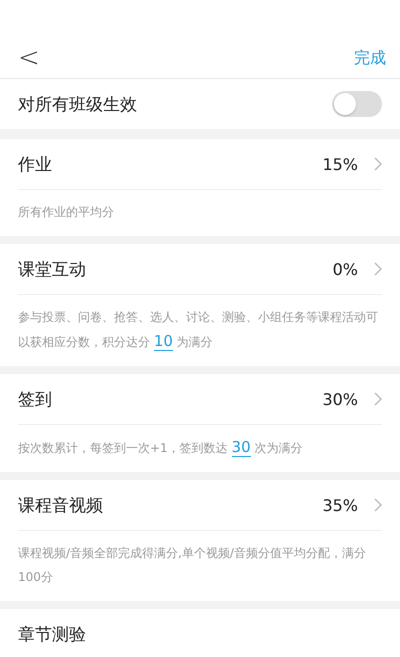 Image resolution: width=400 pixels, height=657 pixels. What do you see at coordinates (357, 104) in the screenshot?
I see `toggle-switch` at bounding box center [357, 104].